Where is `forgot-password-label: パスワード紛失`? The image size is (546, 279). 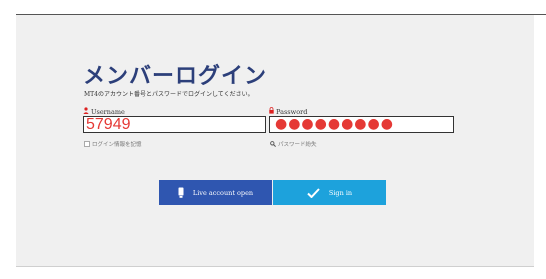 forgot-password-label: パスワード紛失 is located at coordinates (297, 145).